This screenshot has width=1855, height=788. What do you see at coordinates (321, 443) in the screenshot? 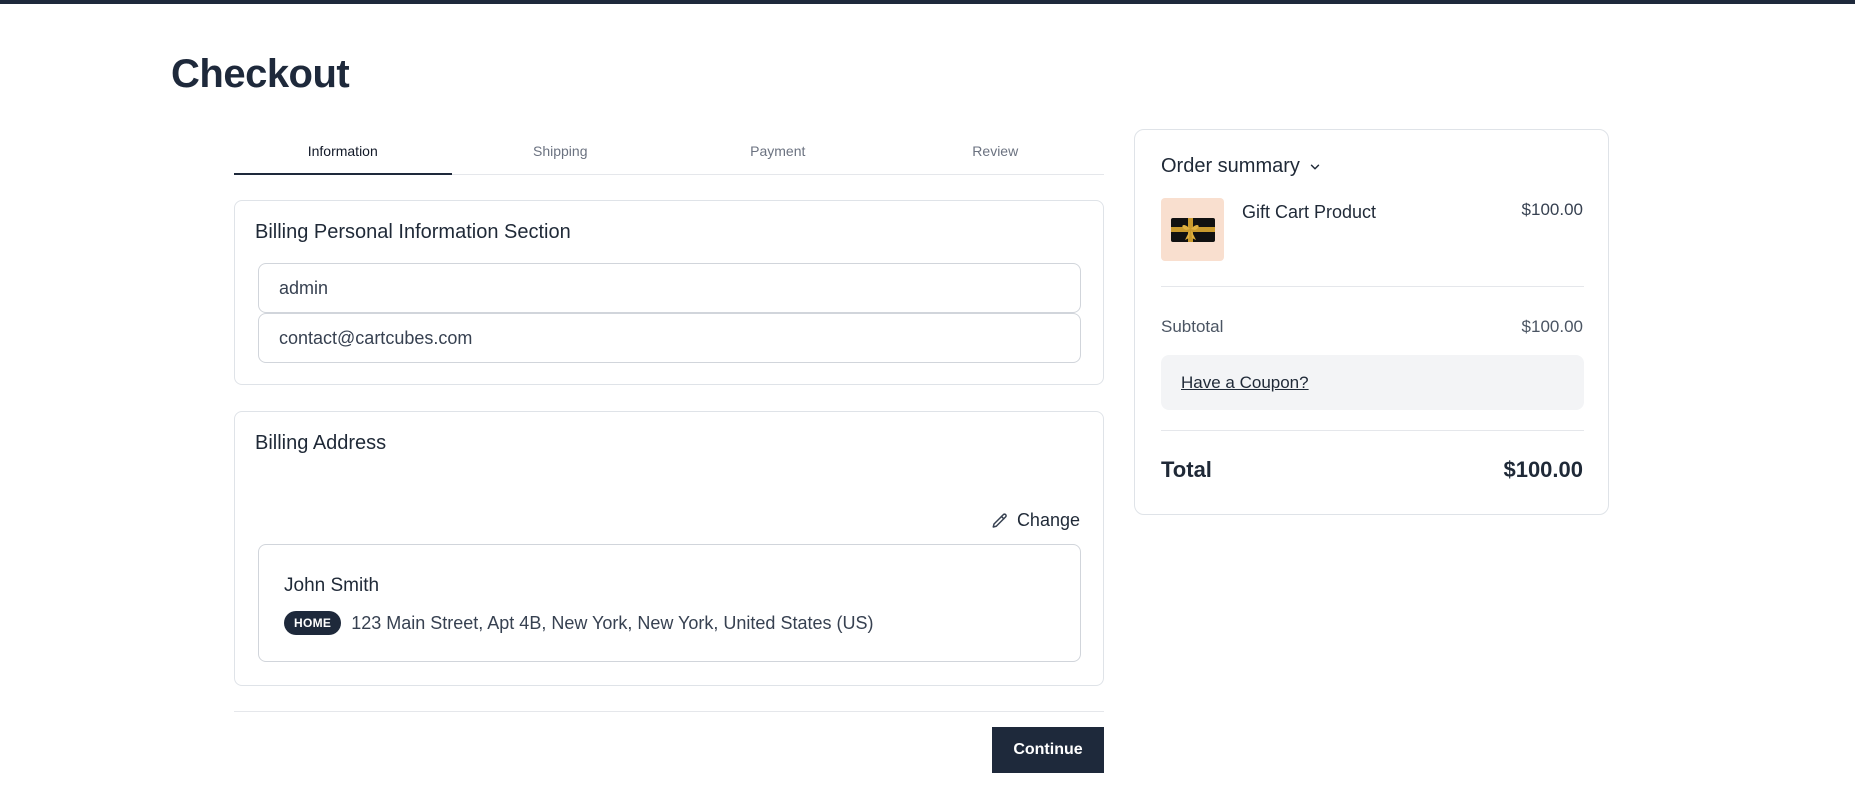
I see `billing-address-title: Billing Address` at bounding box center [321, 443].